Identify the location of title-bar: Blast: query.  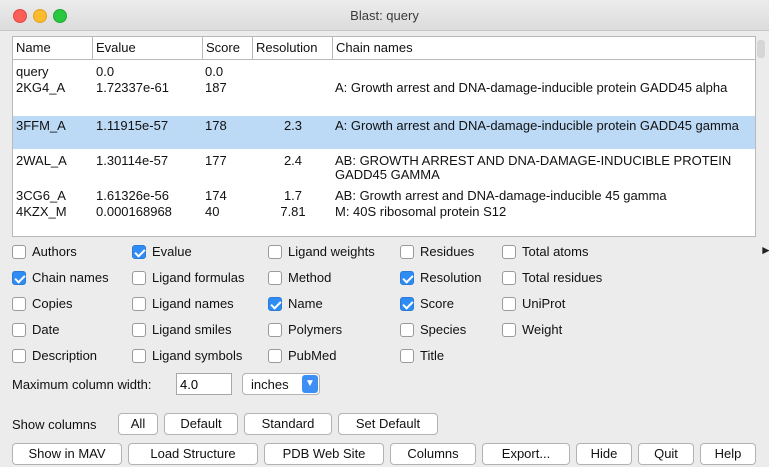
(384, 15).